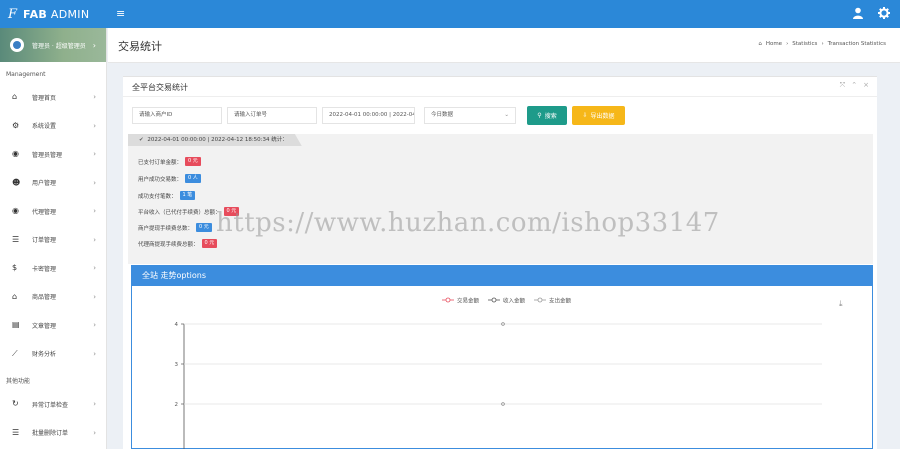 This screenshot has height=449, width=900. I want to click on avatar, so click(17, 45).